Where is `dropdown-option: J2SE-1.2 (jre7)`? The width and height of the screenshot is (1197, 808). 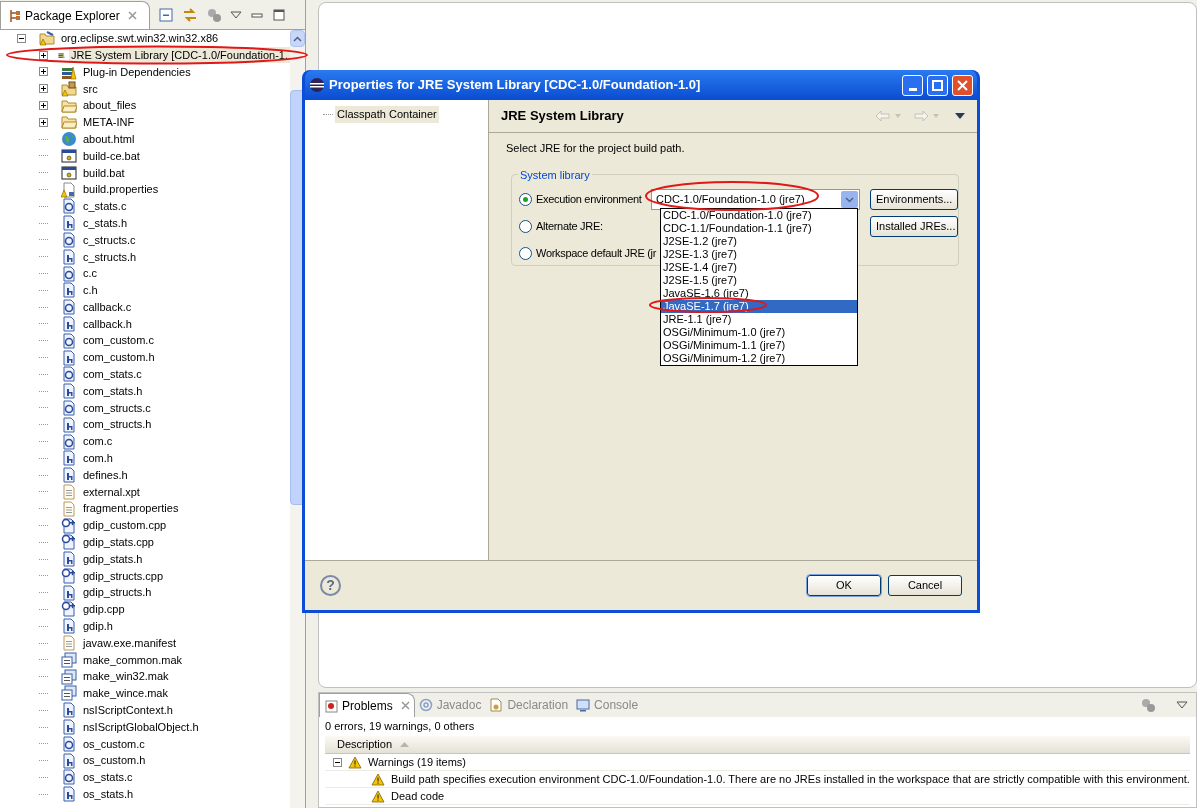
dropdown-option: J2SE-1.2 (jre7) is located at coordinates (759, 241).